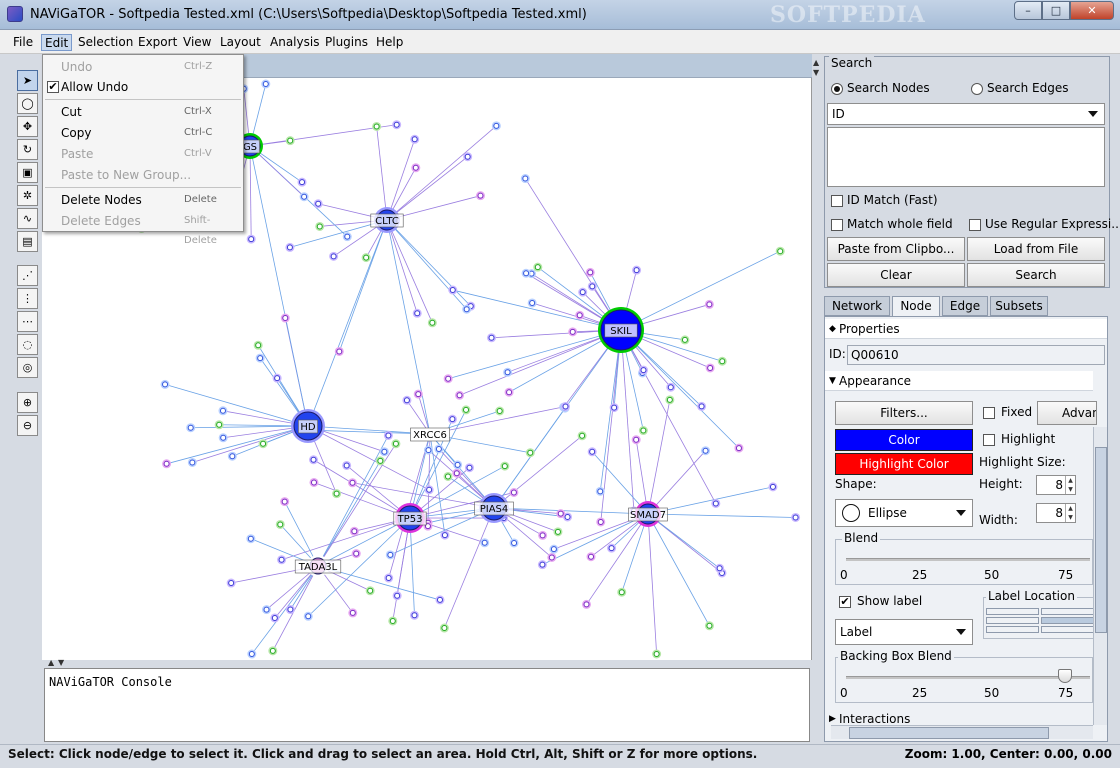 This screenshot has width=1120, height=768. What do you see at coordinates (1070, 513) in the screenshot?
I see `spinner-arrows-icon: ▲ ▼` at bounding box center [1070, 513].